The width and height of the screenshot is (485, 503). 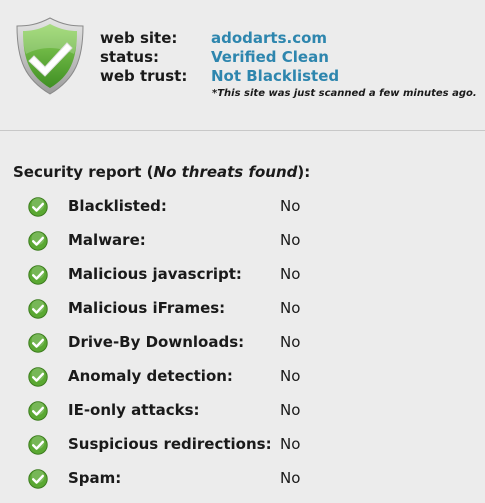 I want to click on report-item-label: Suspicious redirections:, so click(x=170, y=444).